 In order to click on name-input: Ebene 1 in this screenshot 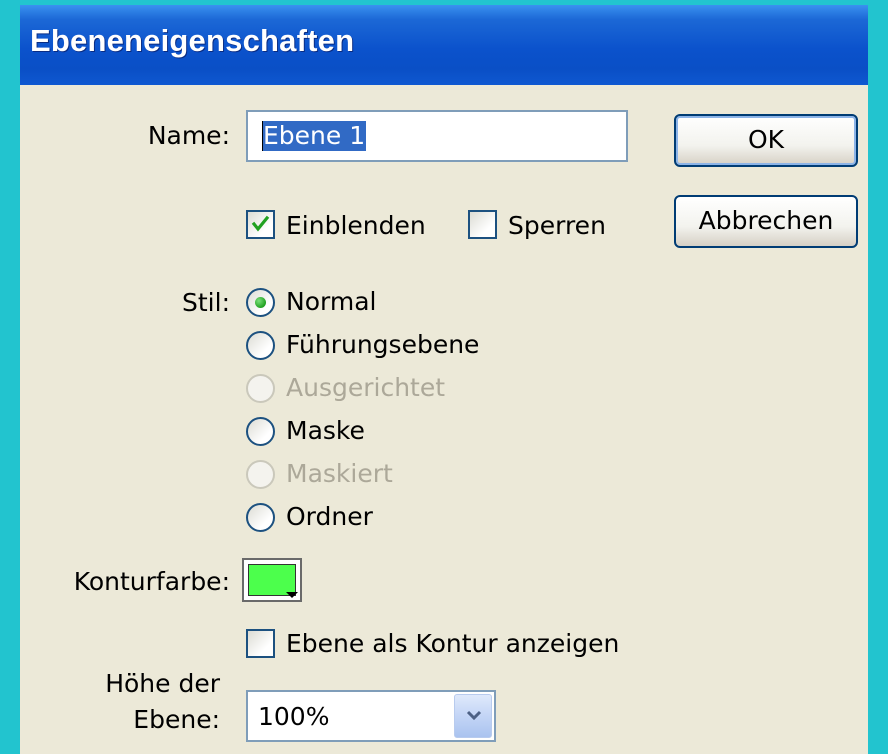, I will do `click(437, 136)`.